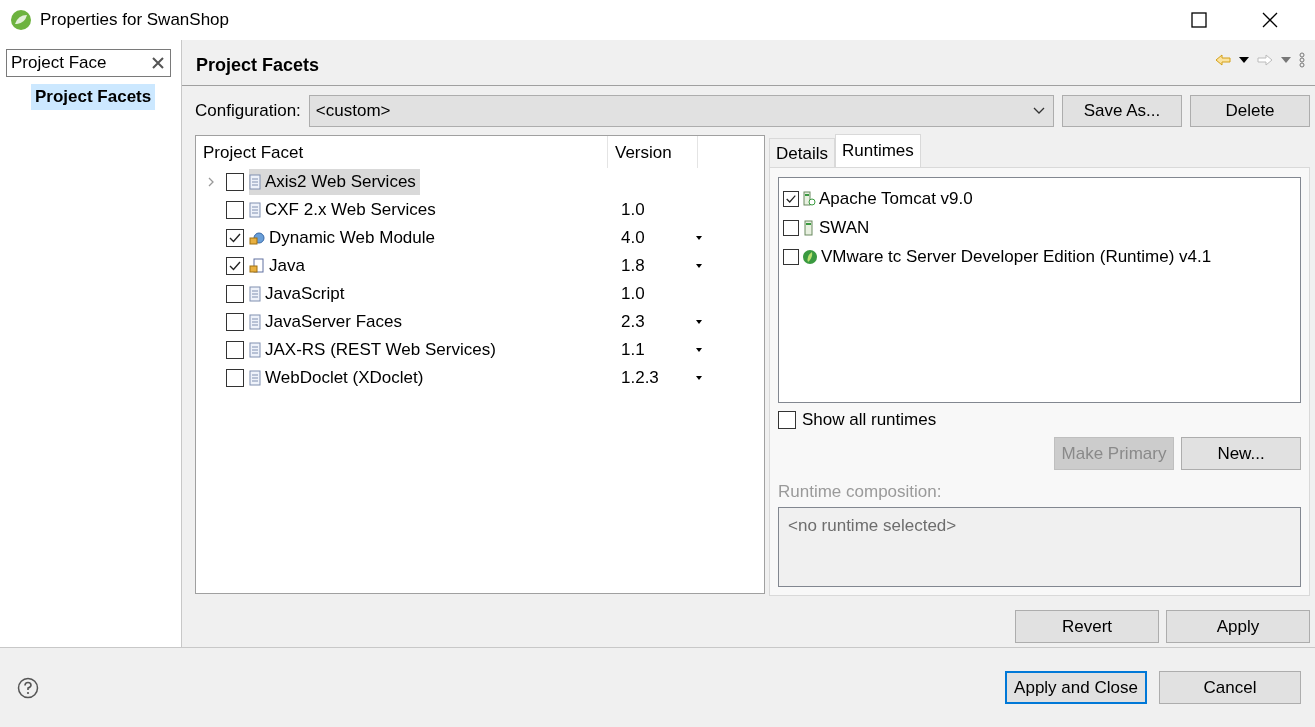  I want to click on help-icon, so click(28, 687).